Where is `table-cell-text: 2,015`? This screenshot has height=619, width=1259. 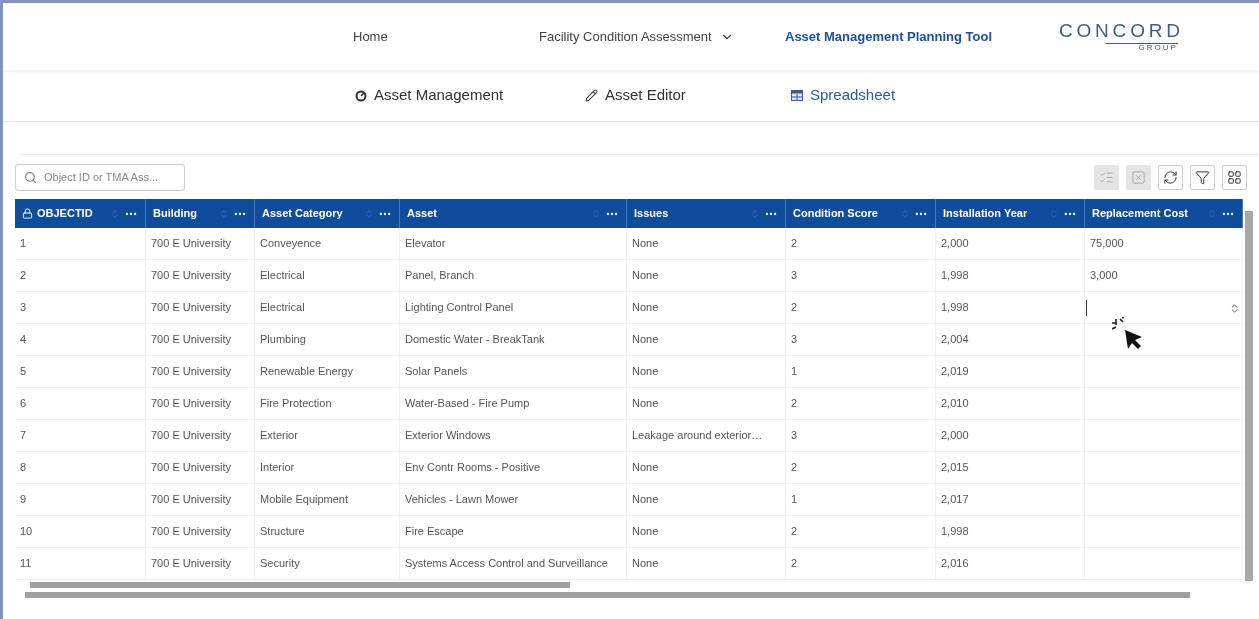 table-cell-text: 2,015 is located at coordinates (955, 468).